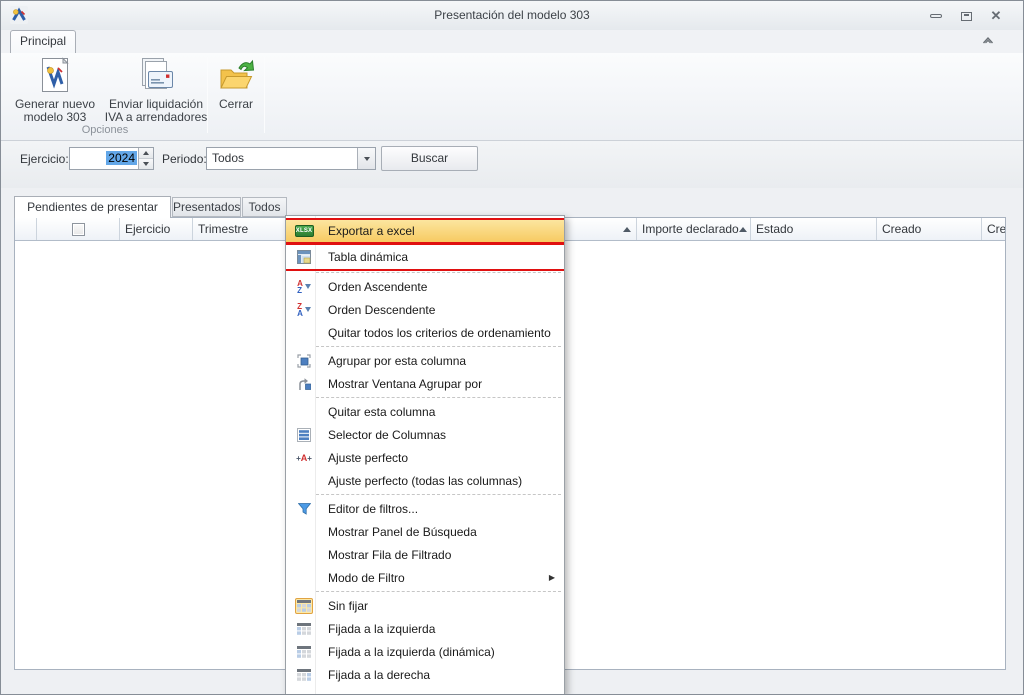 The width and height of the screenshot is (1024, 695). I want to click on cerrar-label: Cerrar, so click(235, 104).